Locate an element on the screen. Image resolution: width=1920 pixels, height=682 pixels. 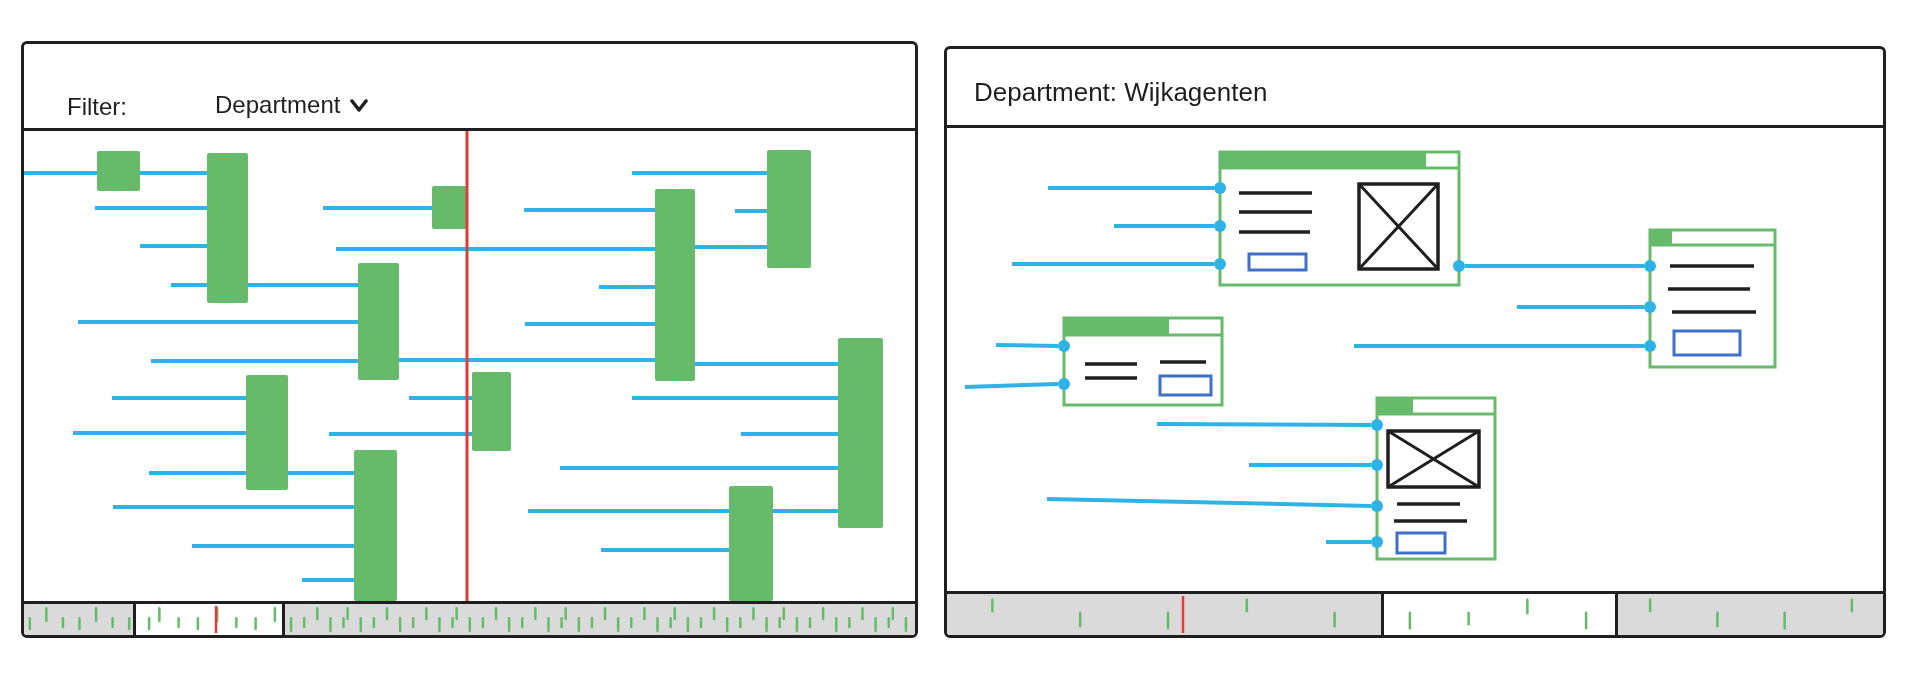
panel-title: Department: Wijkagenten is located at coordinates (1121, 93).